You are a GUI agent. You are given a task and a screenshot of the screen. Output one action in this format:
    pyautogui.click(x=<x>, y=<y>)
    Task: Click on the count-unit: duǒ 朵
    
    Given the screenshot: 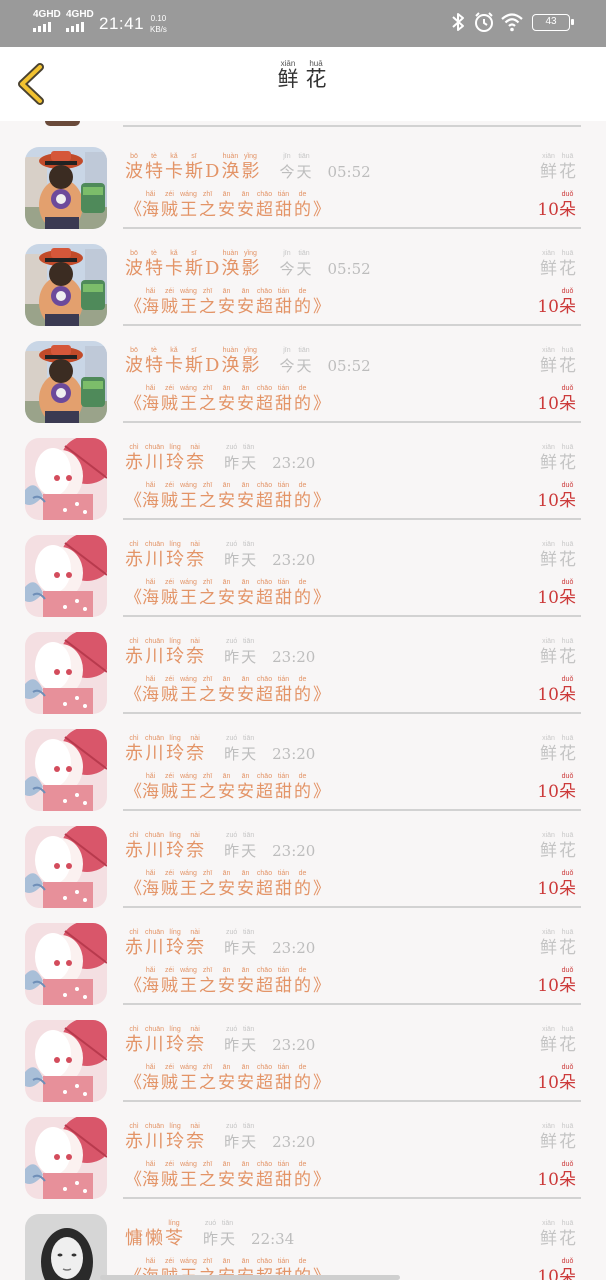 What is the action you would take?
    pyautogui.click(x=567, y=1078)
    